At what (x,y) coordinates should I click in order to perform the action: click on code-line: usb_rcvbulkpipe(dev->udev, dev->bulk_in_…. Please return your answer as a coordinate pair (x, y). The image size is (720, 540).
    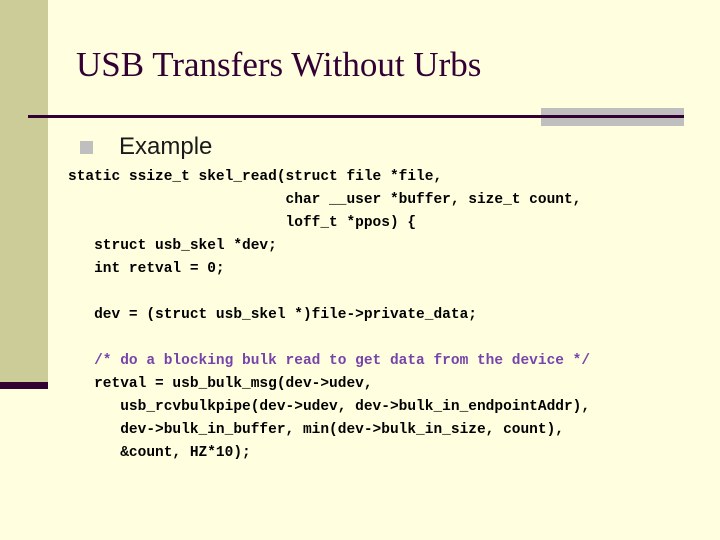
    Looking at the image, I should click on (329, 407).